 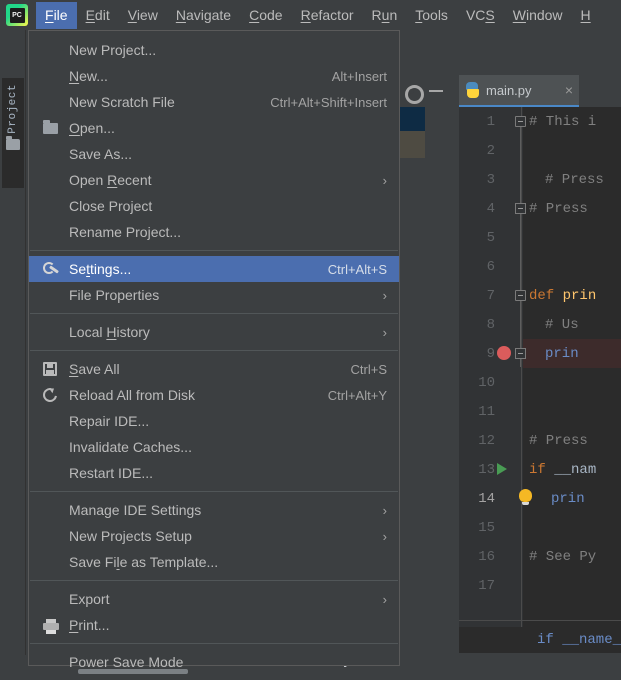 What do you see at coordinates (490, 208) in the screenshot?
I see `line-number: 4` at bounding box center [490, 208].